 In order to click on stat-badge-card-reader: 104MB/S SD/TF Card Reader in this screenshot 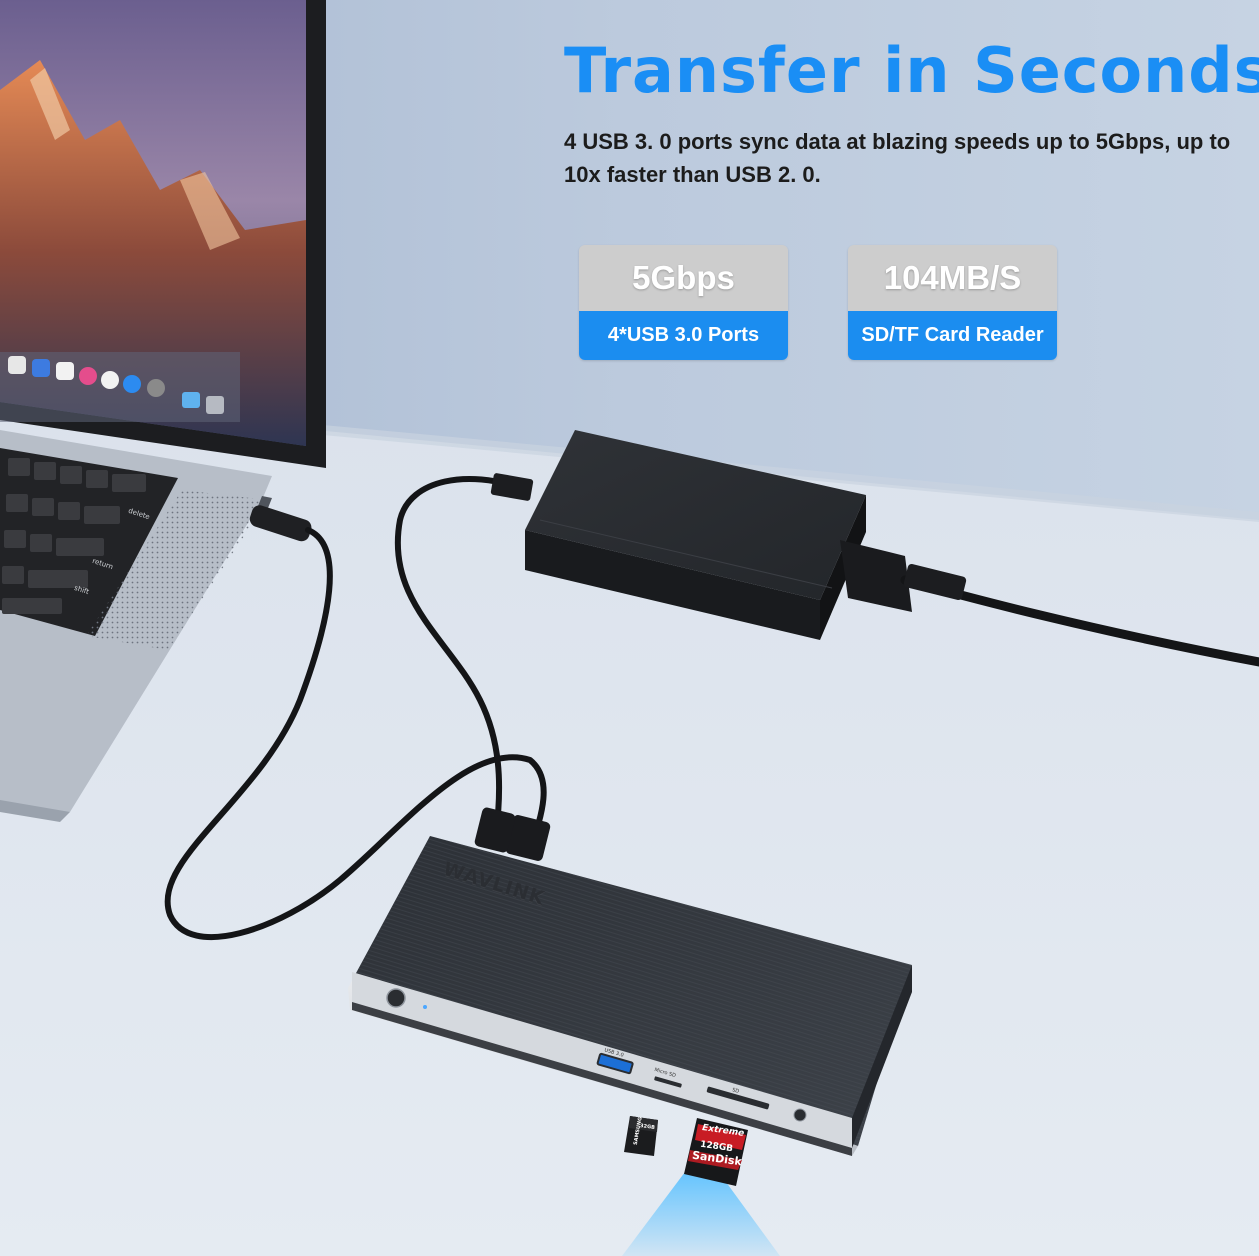, I will do `click(952, 302)`.